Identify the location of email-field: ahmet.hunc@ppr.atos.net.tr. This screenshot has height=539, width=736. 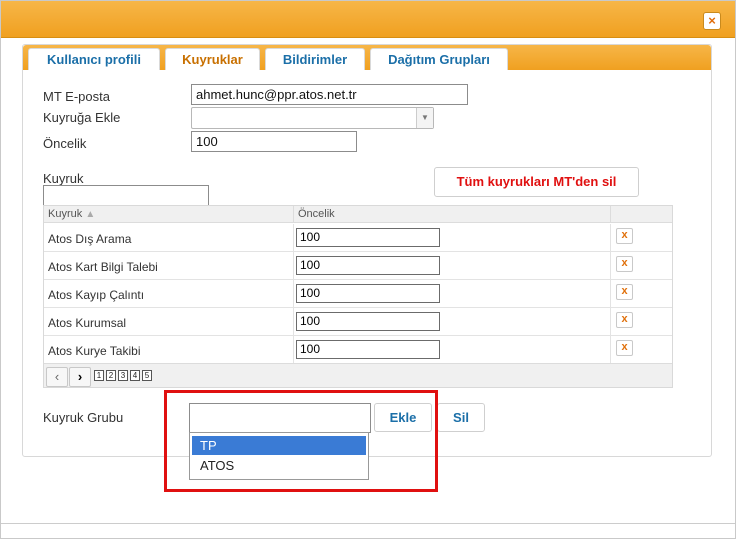
(329, 94).